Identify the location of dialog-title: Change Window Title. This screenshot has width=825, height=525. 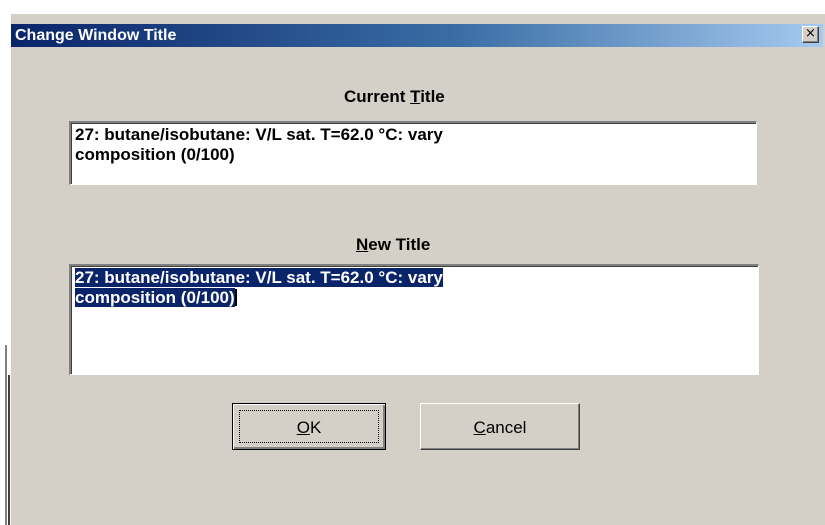
(96, 35).